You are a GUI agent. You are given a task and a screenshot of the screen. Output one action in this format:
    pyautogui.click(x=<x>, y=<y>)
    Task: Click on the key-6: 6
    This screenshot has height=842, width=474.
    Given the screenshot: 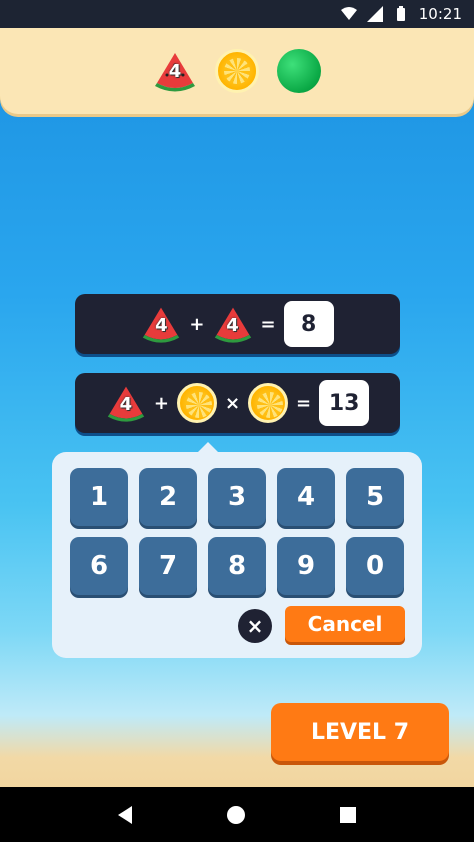 What is the action you would take?
    pyautogui.click(x=99, y=566)
    